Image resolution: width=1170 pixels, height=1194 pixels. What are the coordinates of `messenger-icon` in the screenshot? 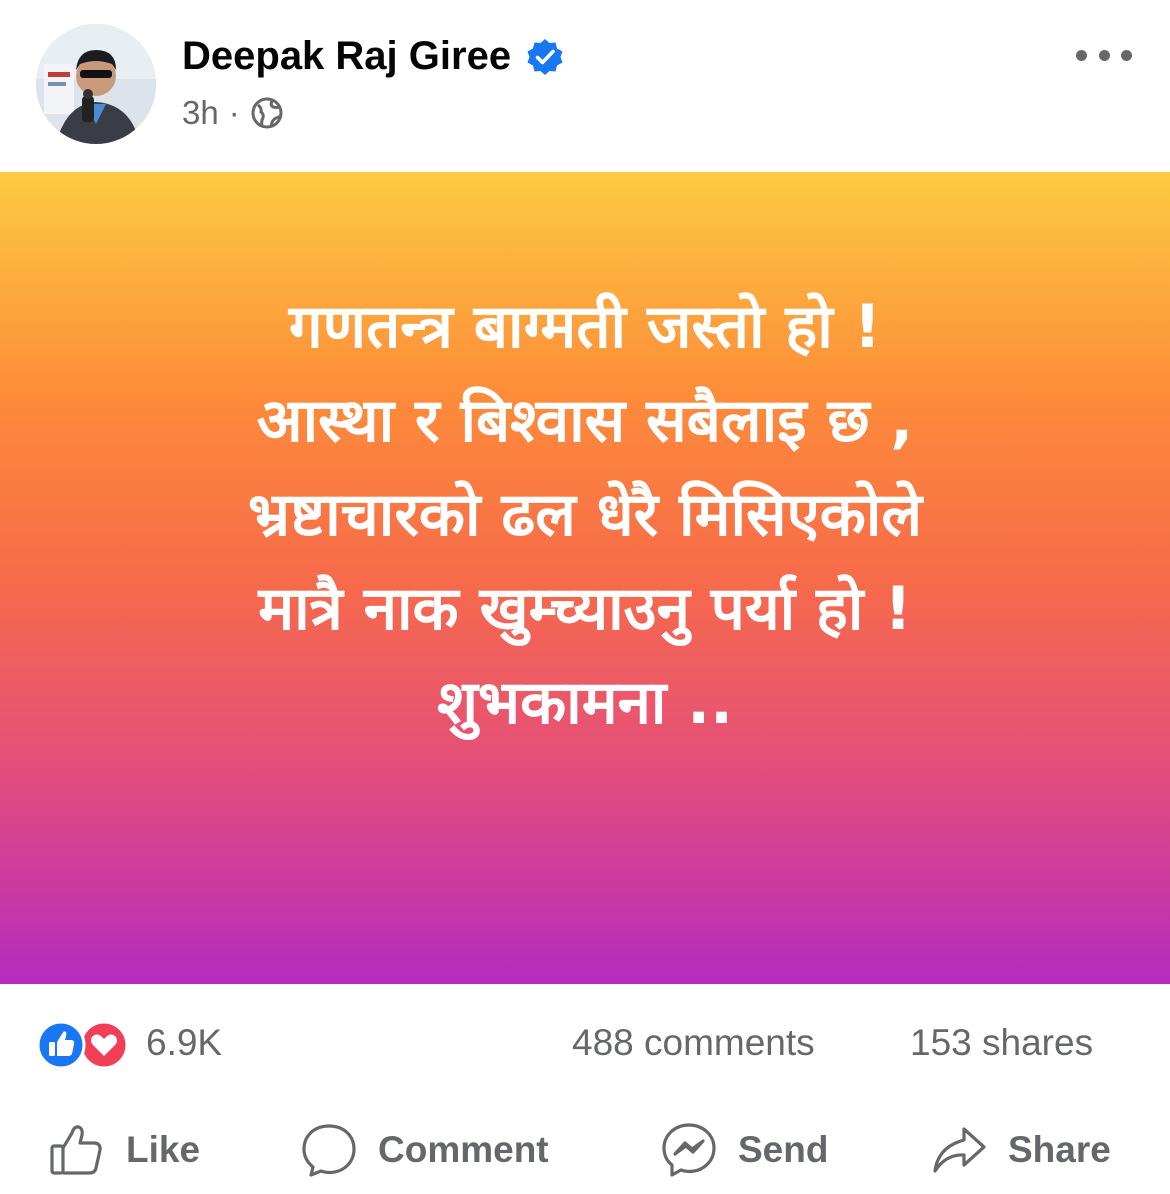 It's located at (689, 1150).